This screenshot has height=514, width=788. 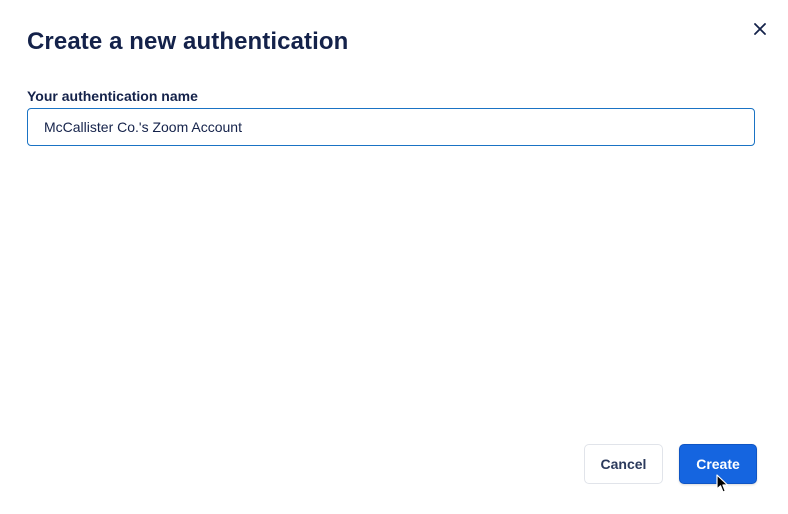 What do you see at coordinates (112, 96) in the screenshot?
I see `authentication-name-label: Your authentication name` at bounding box center [112, 96].